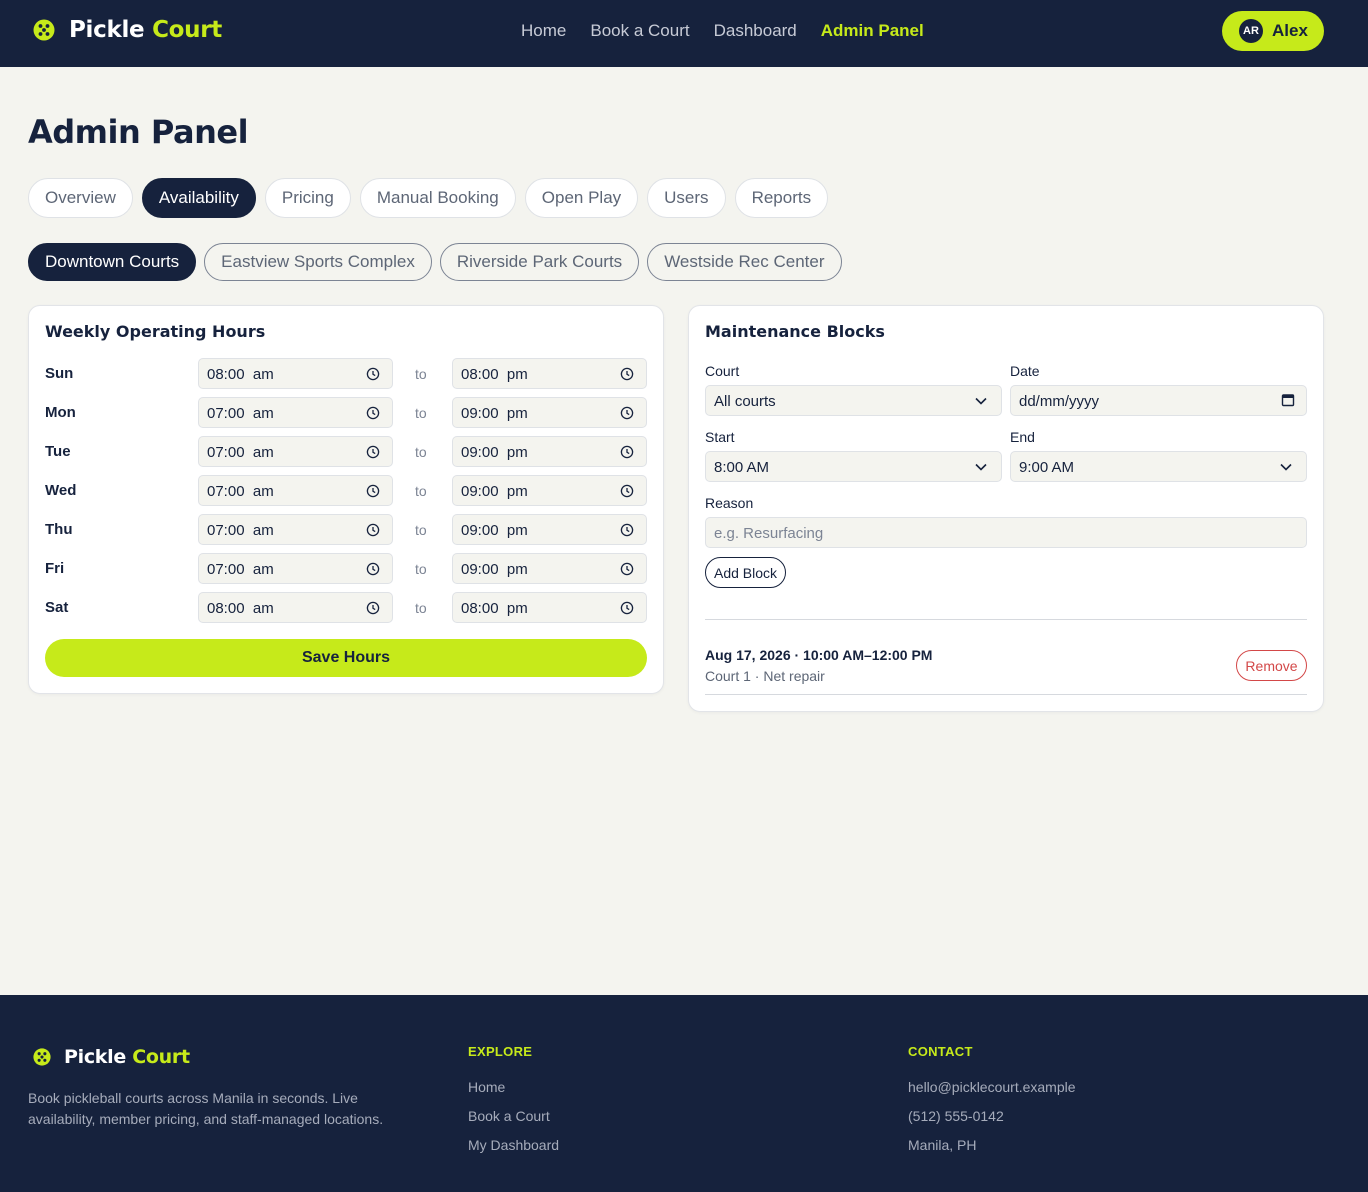 The width and height of the screenshot is (1368, 1192). I want to click on footer-link-book-a-court: Book a Court, so click(509, 1116).